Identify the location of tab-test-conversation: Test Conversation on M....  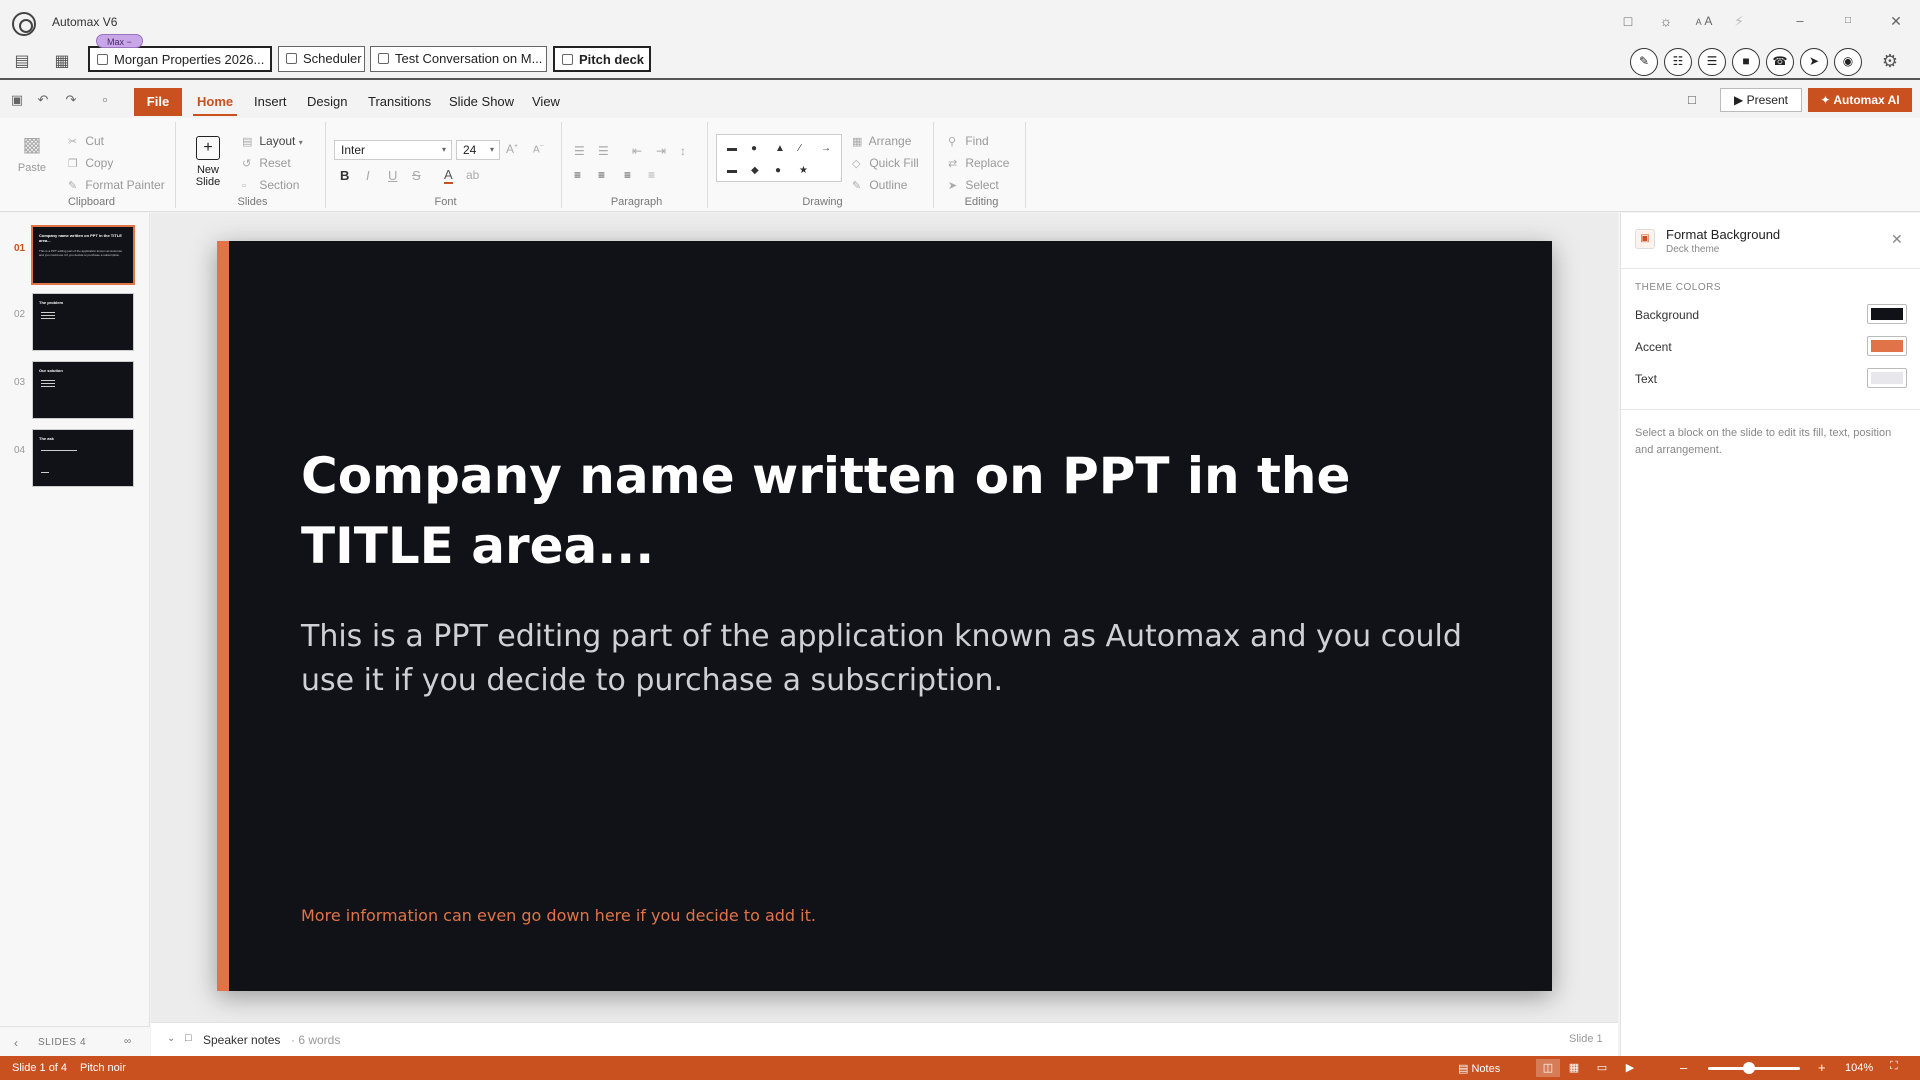
(458, 59).